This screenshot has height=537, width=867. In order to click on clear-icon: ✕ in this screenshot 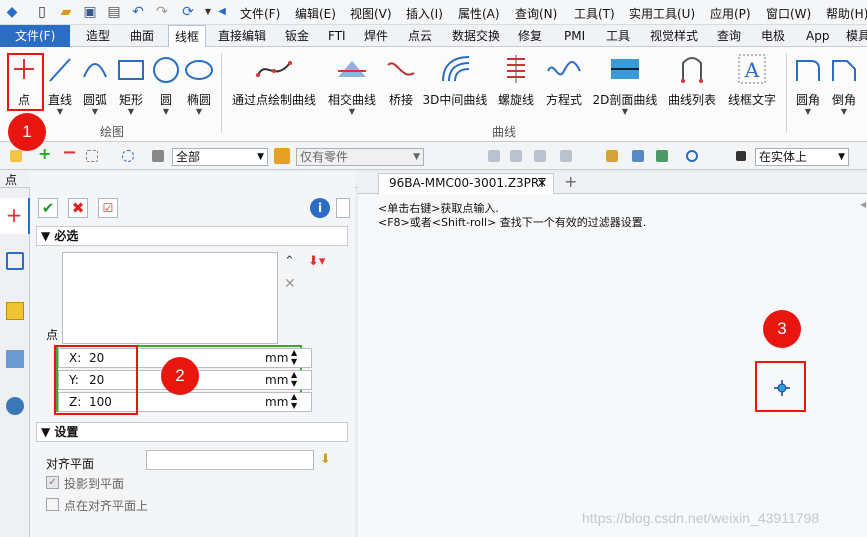, I will do `click(290, 284)`.